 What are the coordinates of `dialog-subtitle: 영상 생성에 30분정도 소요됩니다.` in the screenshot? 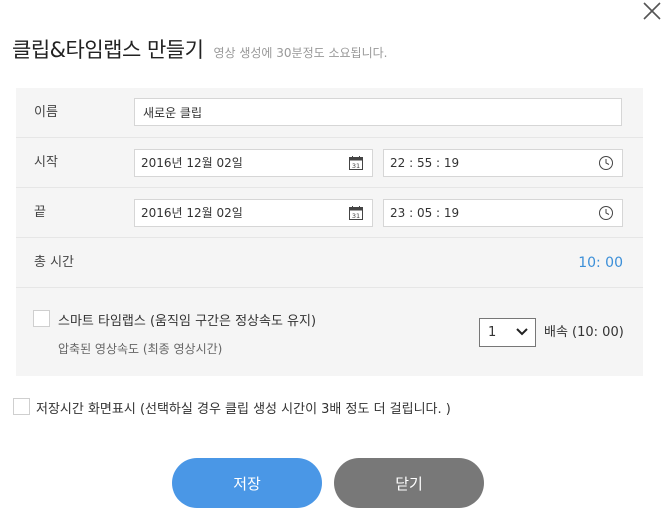 It's located at (300, 53).